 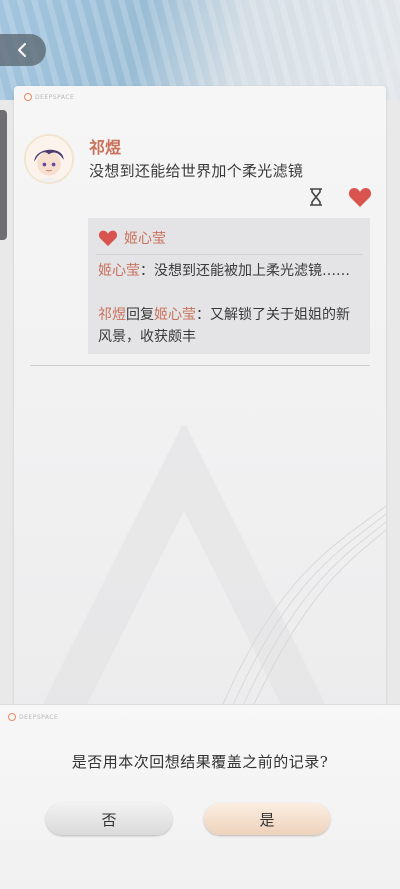 What do you see at coordinates (145, 238) in the screenshot?
I see `liker-name: 姬心莹` at bounding box center [145, 238].